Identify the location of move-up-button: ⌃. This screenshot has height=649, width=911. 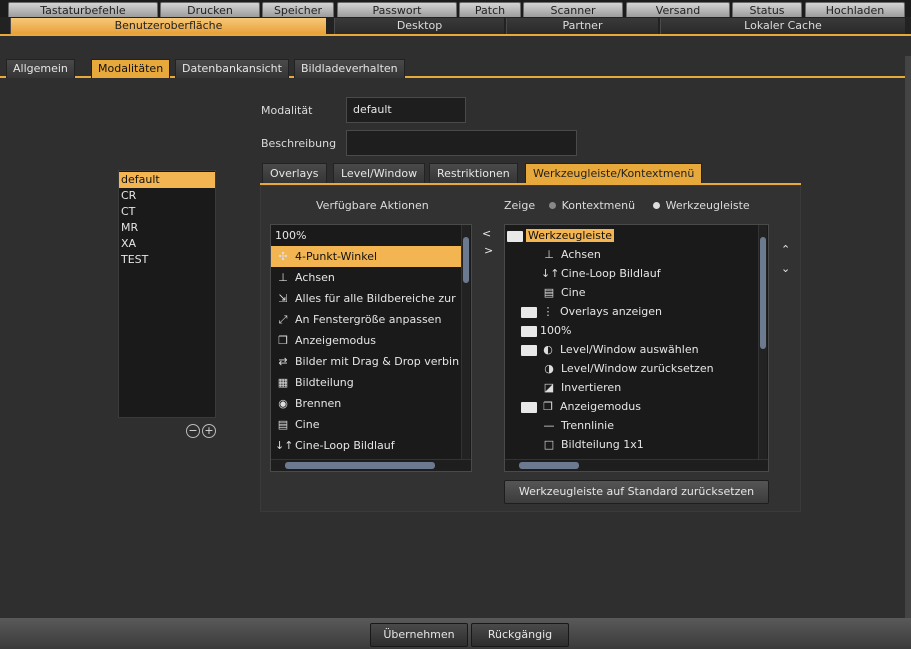
(785, 249).